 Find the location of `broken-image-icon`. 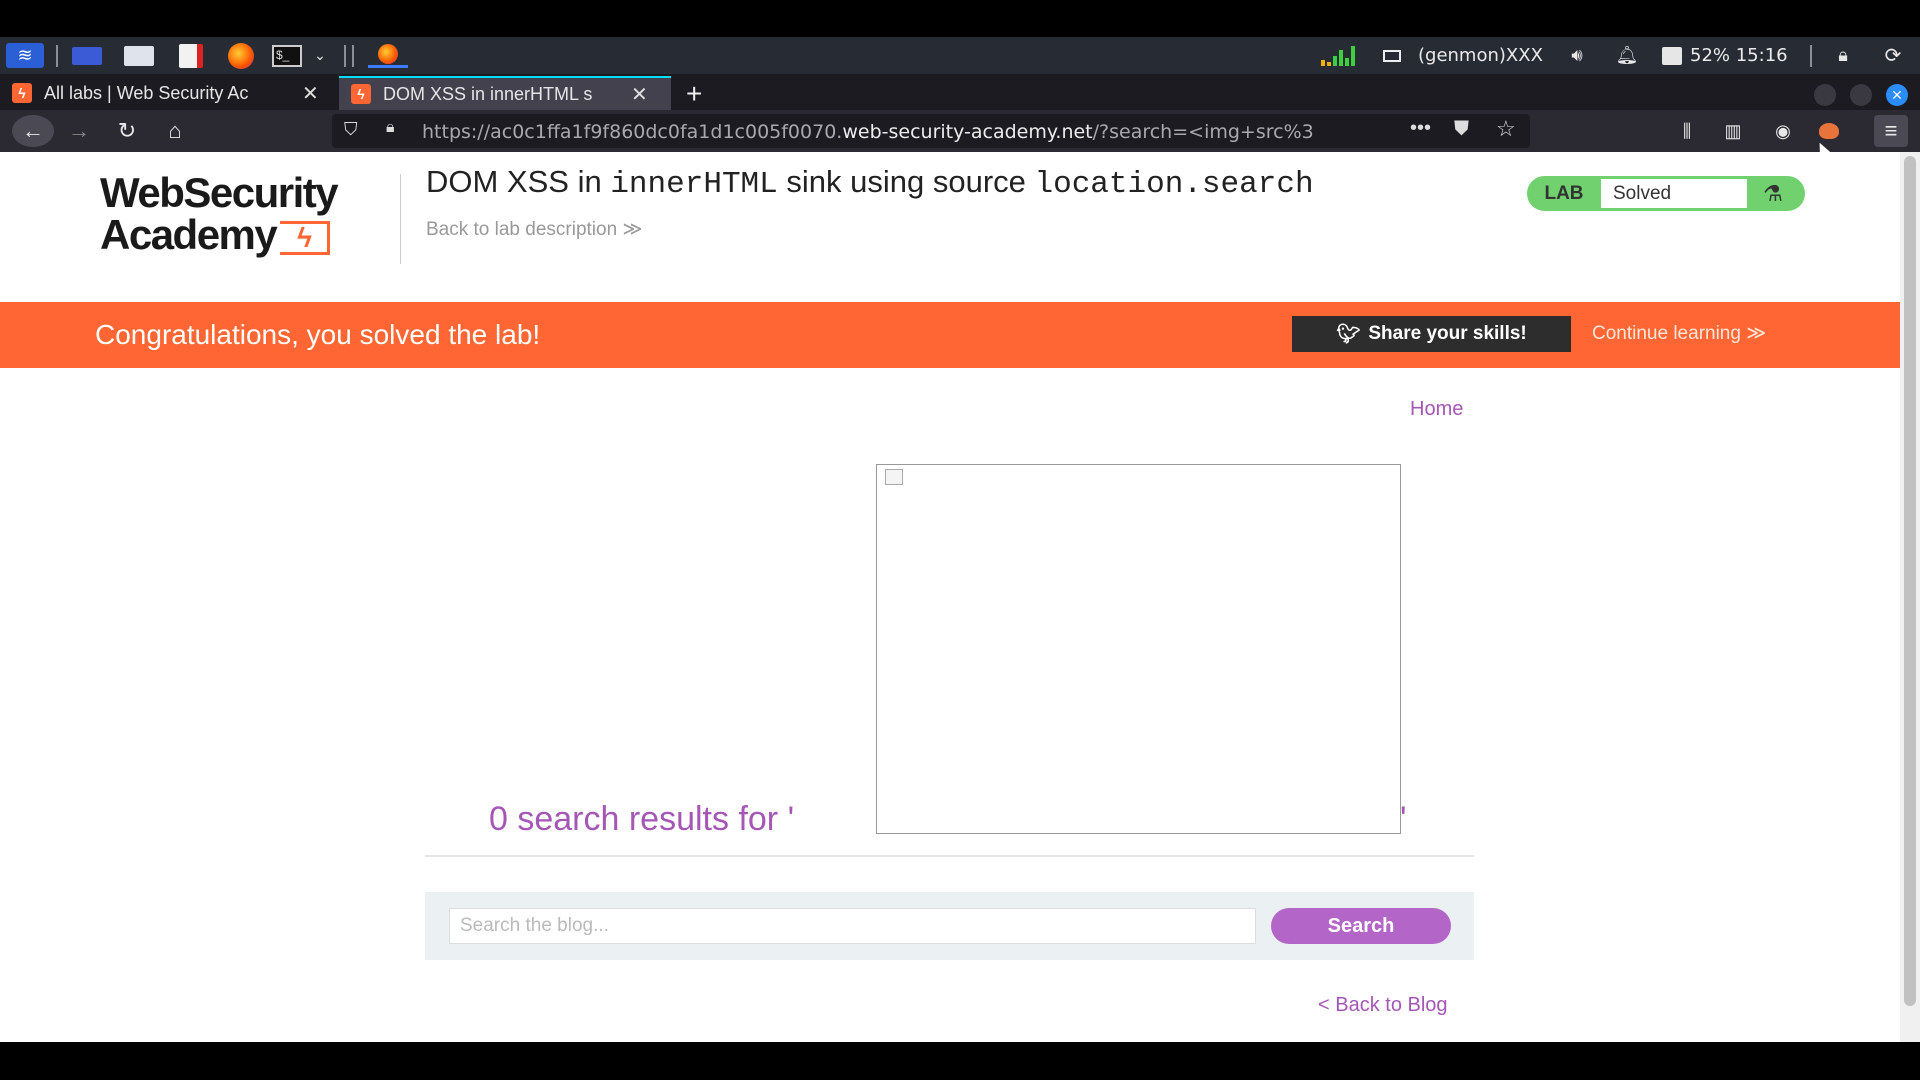

broken-image-icon is located at coordinates (894, 477).